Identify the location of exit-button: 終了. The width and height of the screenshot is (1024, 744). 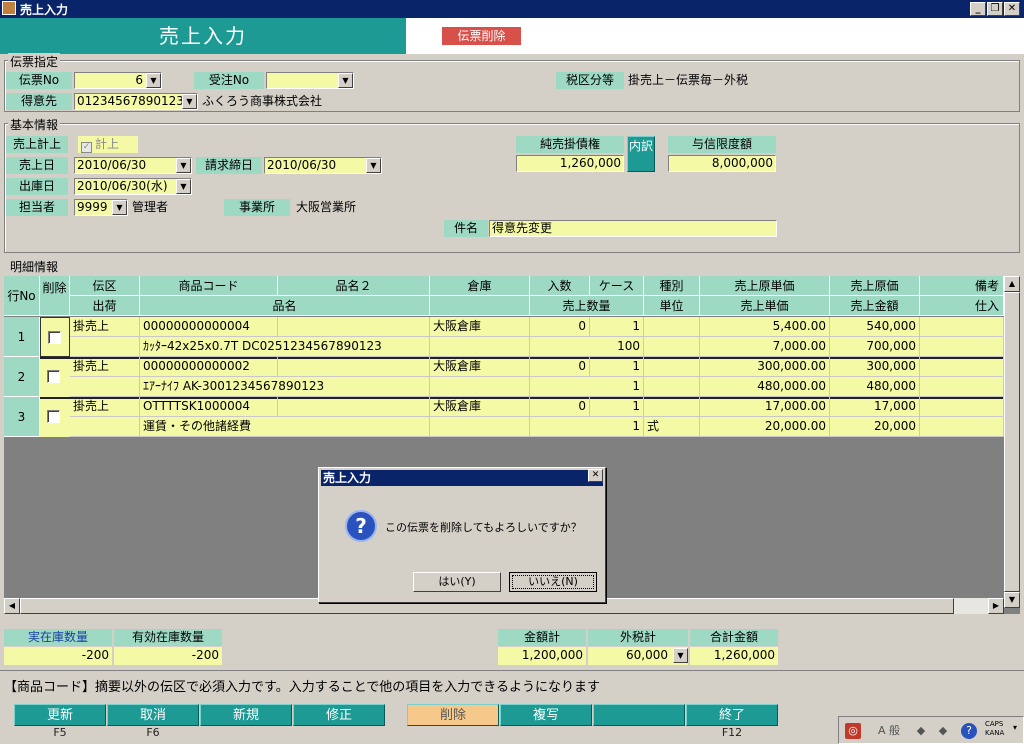
(732, 715).